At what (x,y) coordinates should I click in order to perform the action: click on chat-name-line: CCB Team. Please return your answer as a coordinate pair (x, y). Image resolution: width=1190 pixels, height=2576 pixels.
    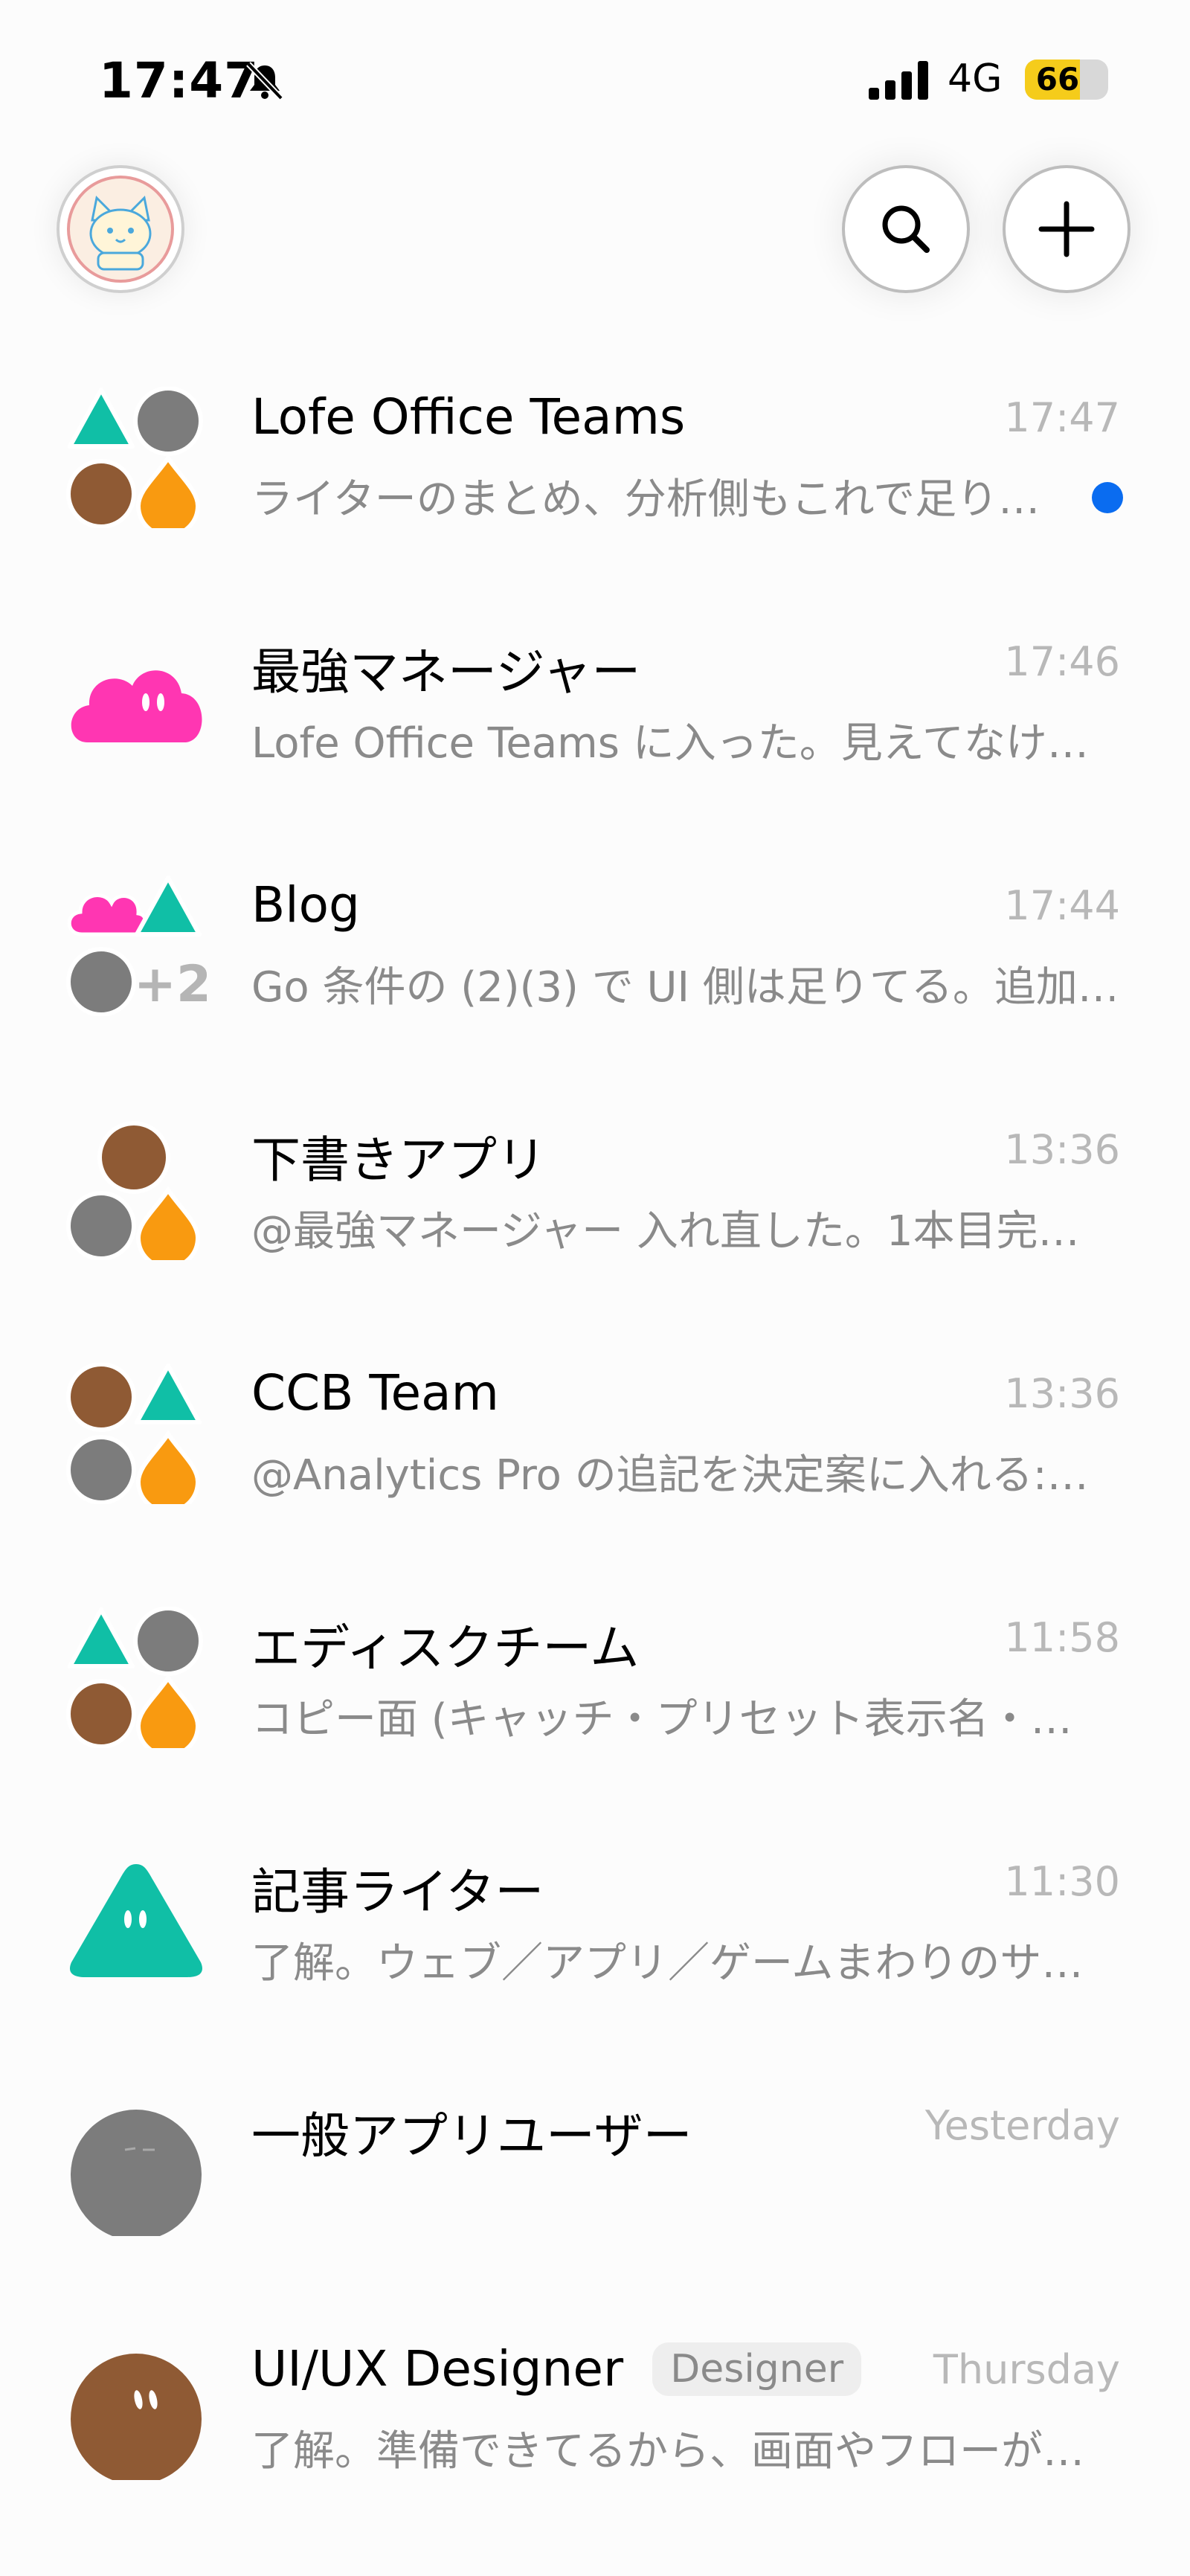
    Looking at the image, I should click on (623, 1396).